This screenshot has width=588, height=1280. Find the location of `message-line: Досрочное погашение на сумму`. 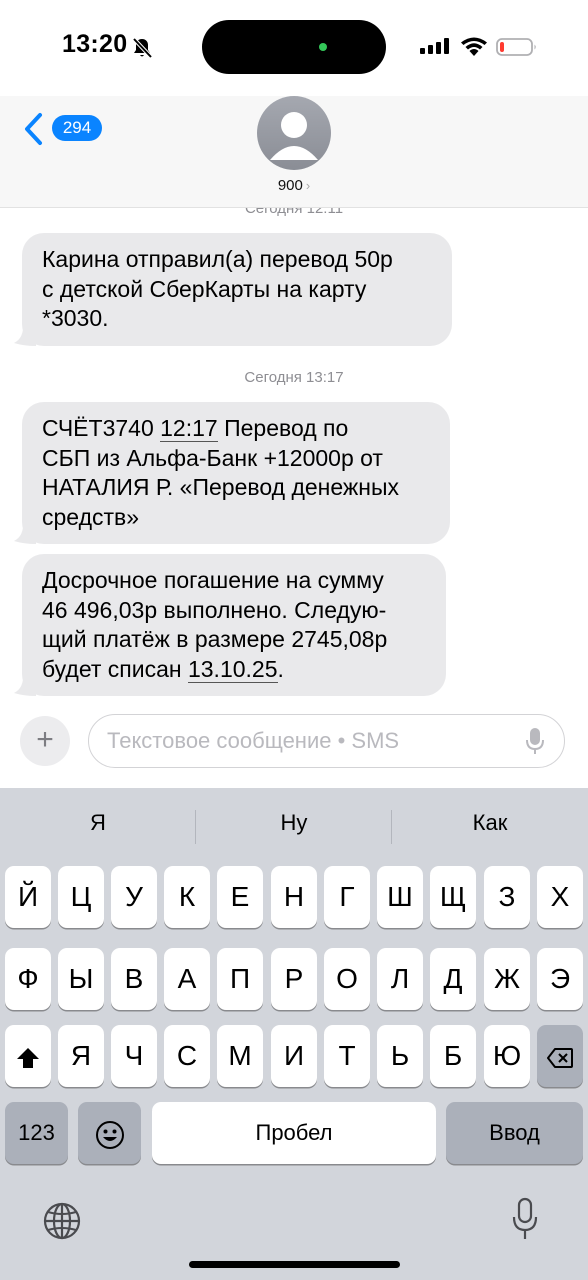

message-line: Досрочное погашение на сумму is located at coordinates (213, 580).